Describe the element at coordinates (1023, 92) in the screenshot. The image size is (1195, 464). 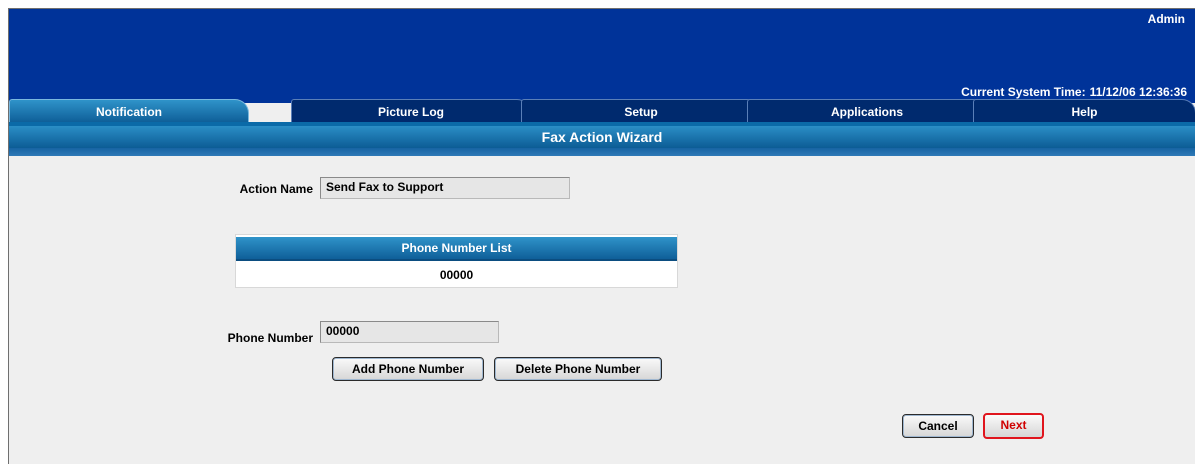
I see `system-time-label: Current System Time:` at that location.